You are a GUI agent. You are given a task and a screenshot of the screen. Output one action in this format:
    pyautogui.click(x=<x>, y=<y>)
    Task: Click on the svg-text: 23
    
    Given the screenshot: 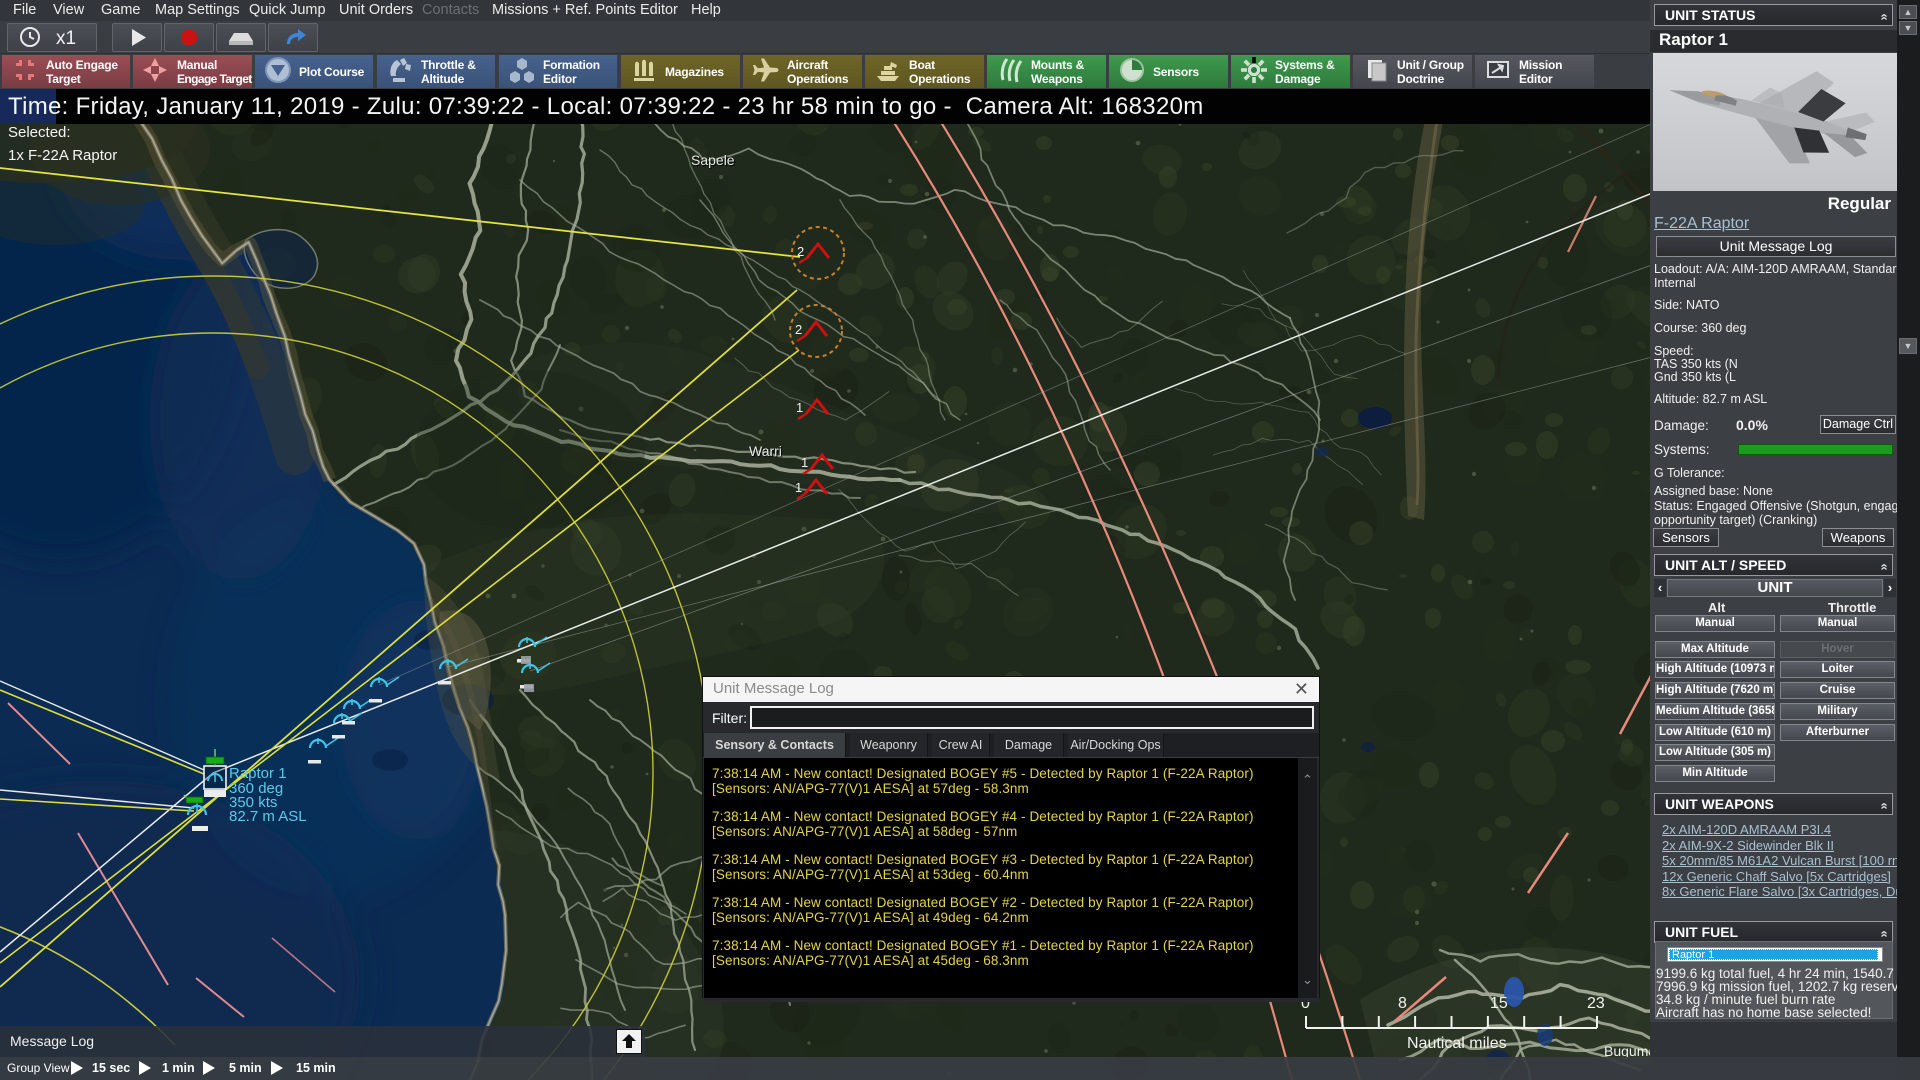 What is the action you would take?
    pyautogui.click(x=1596, y=1003)
    